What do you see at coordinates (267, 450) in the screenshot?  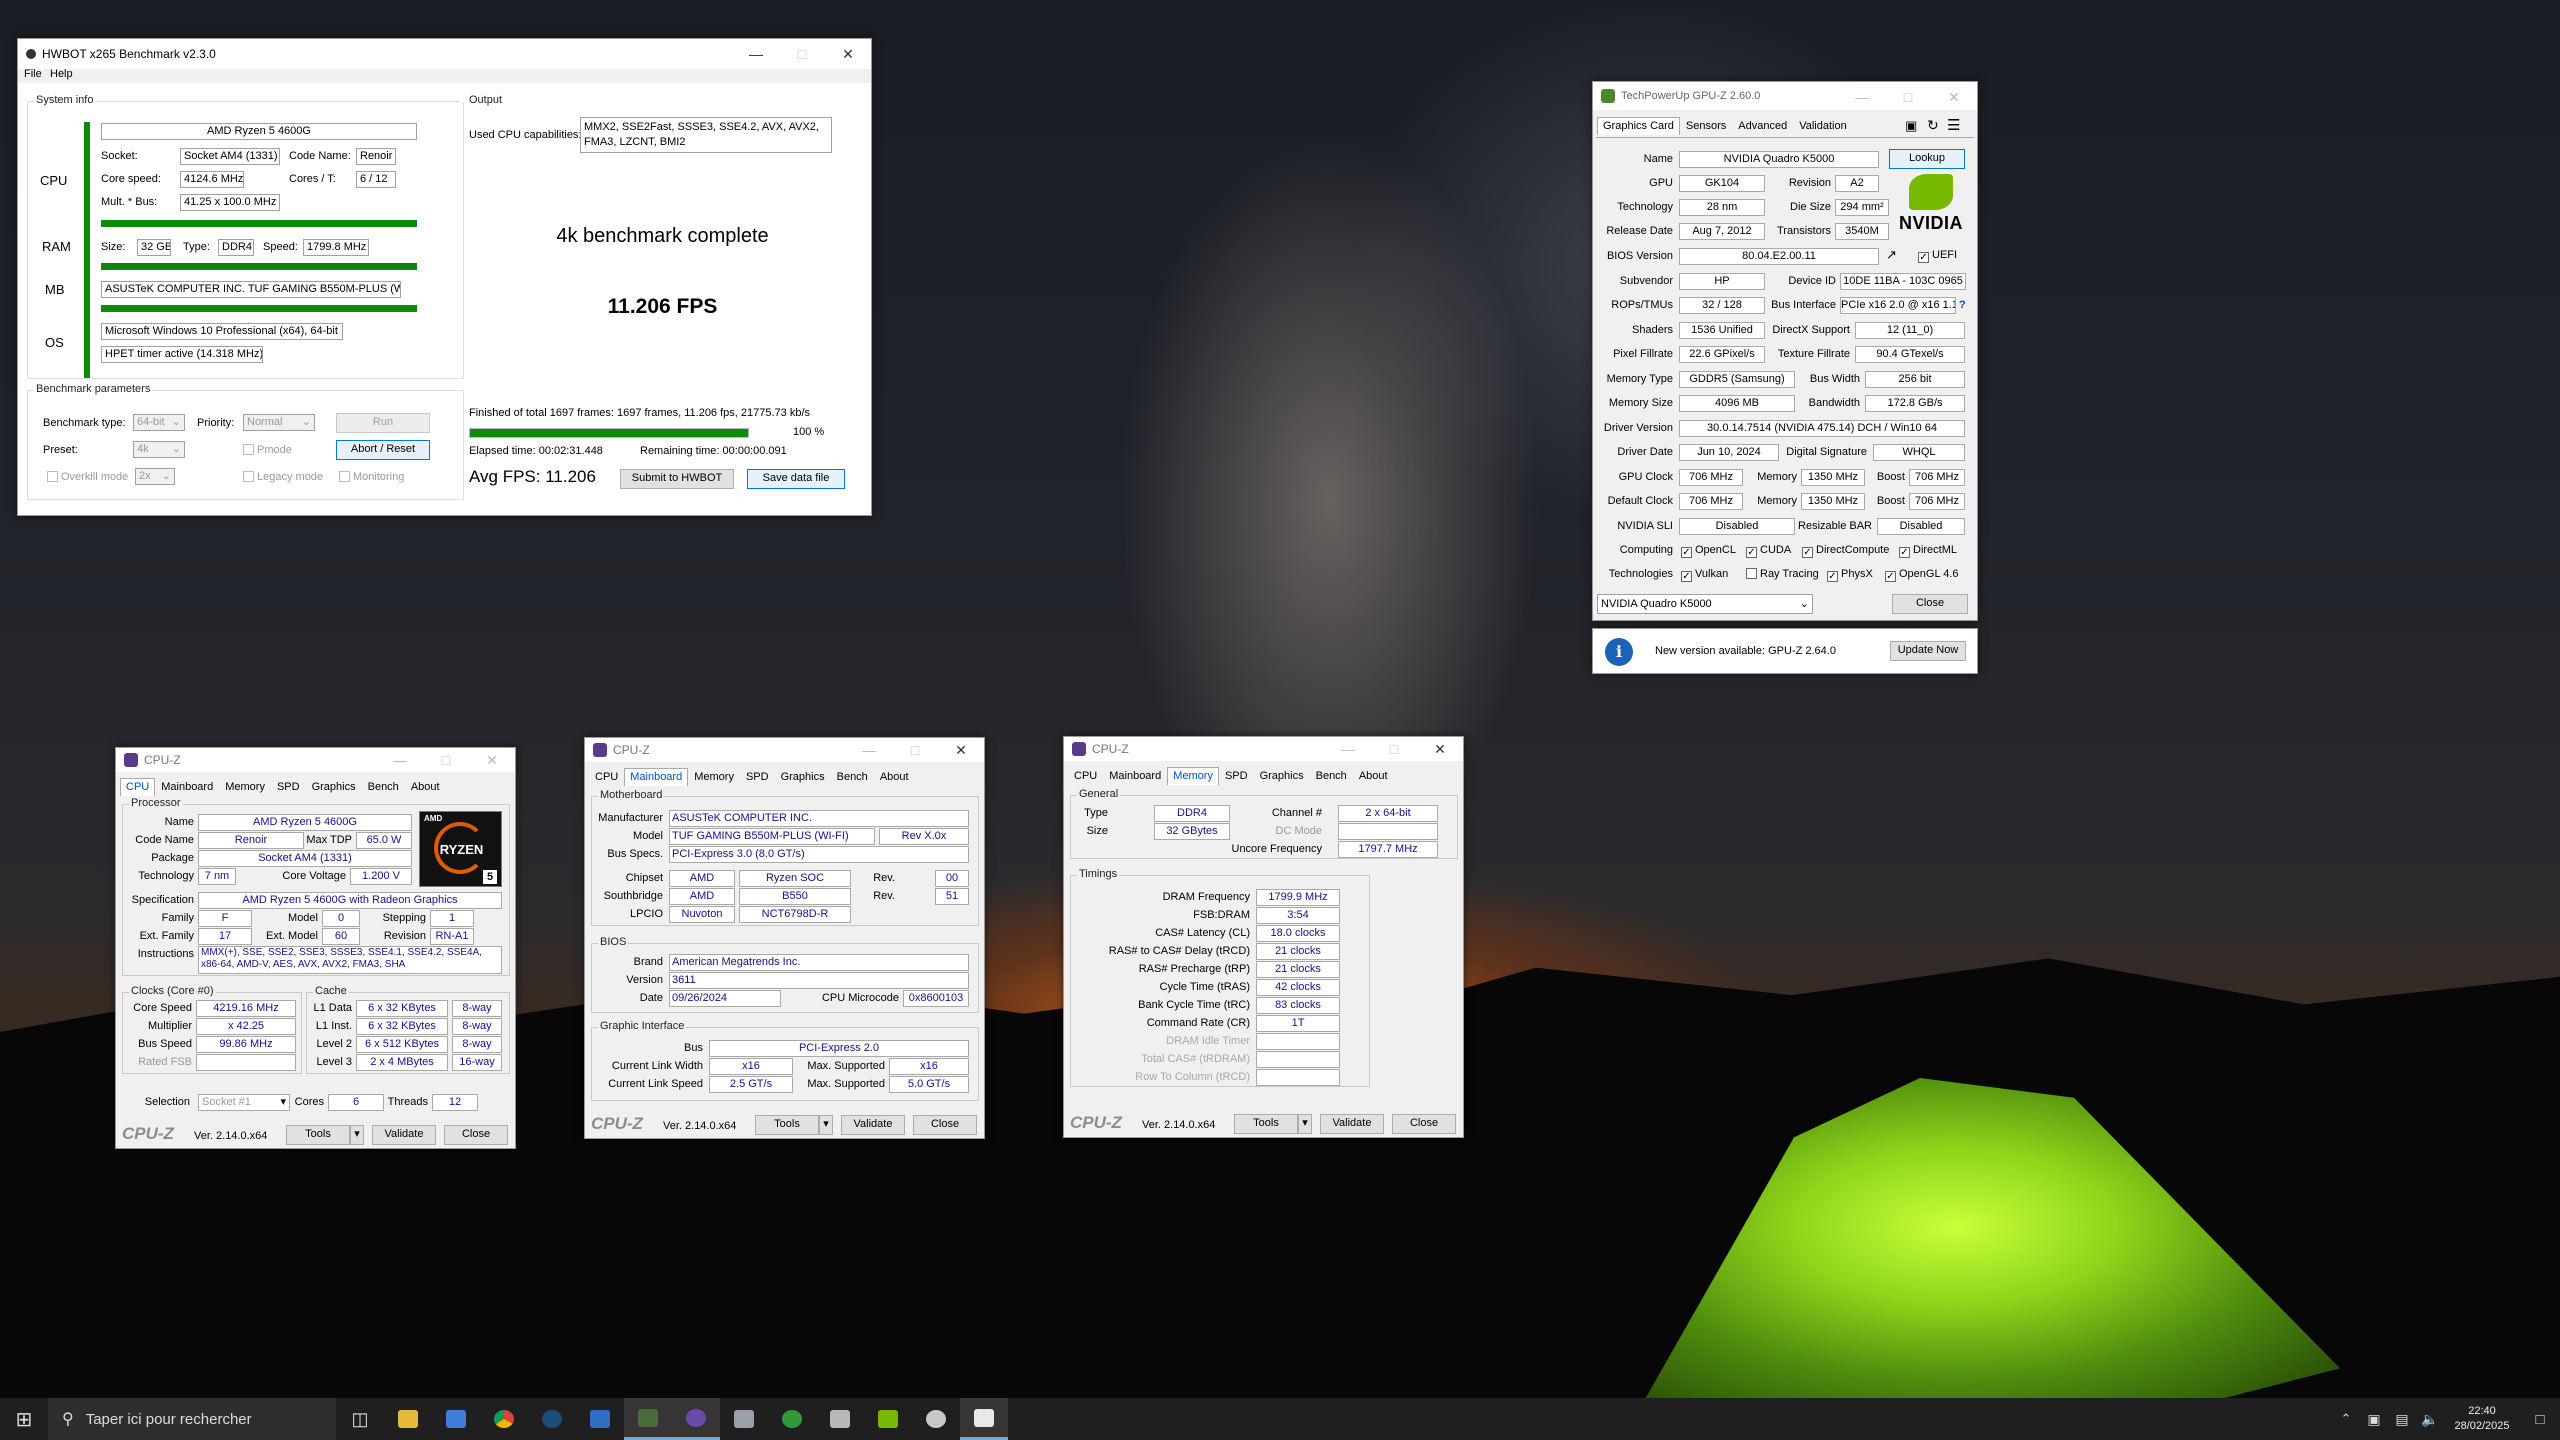 I see `pmode-checkbox: Pmode` at bounding box center [267, 450].